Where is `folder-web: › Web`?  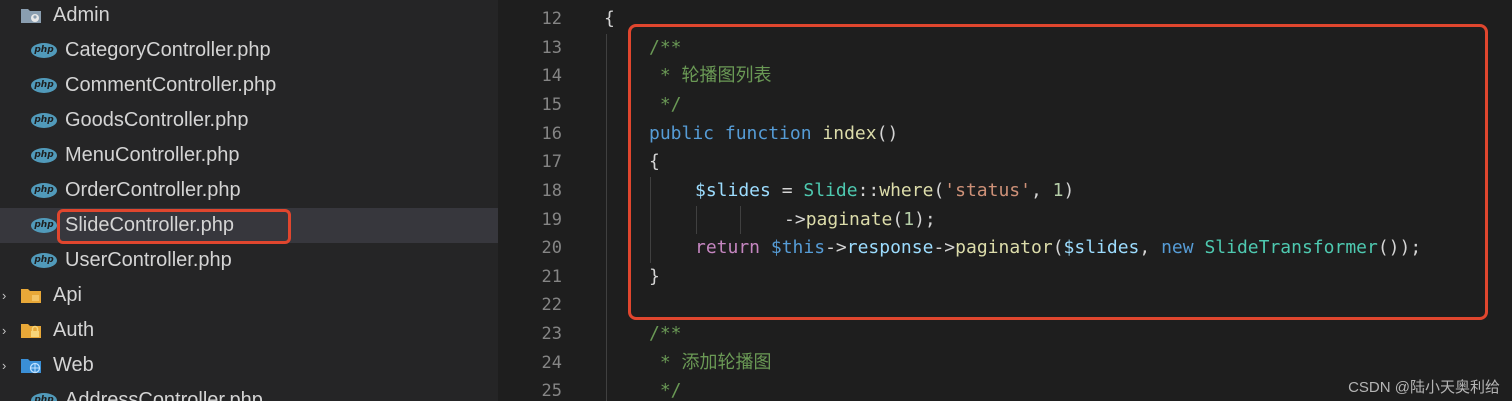 folder-web: › Web is located at coordinates (249, 365).